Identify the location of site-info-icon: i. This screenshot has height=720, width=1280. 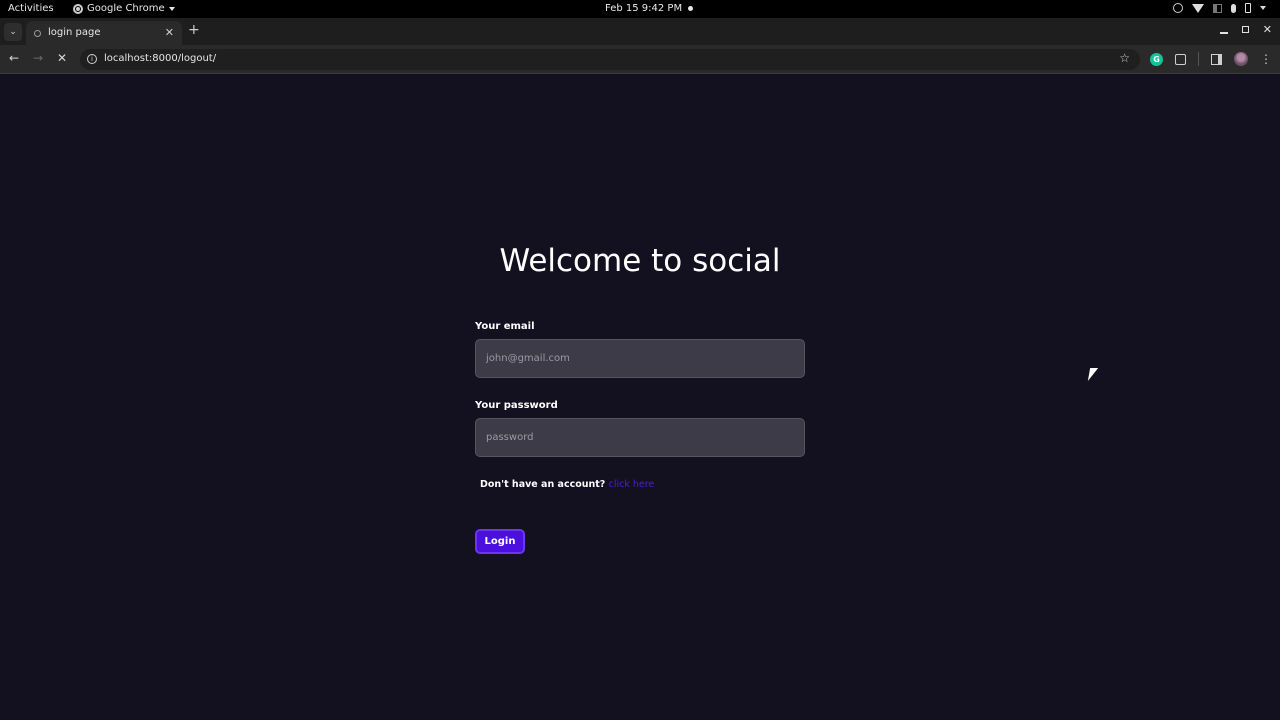
(92, 59).